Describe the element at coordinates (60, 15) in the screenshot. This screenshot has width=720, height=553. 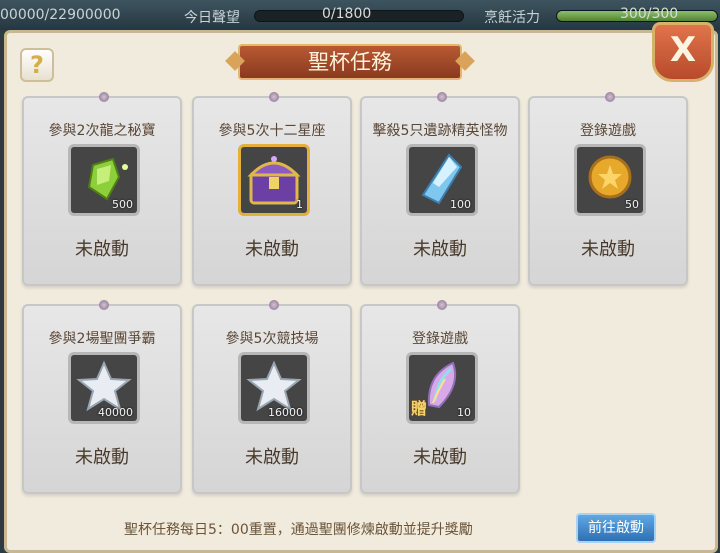
I see `gold-counter: 00000/22900000` at that location.